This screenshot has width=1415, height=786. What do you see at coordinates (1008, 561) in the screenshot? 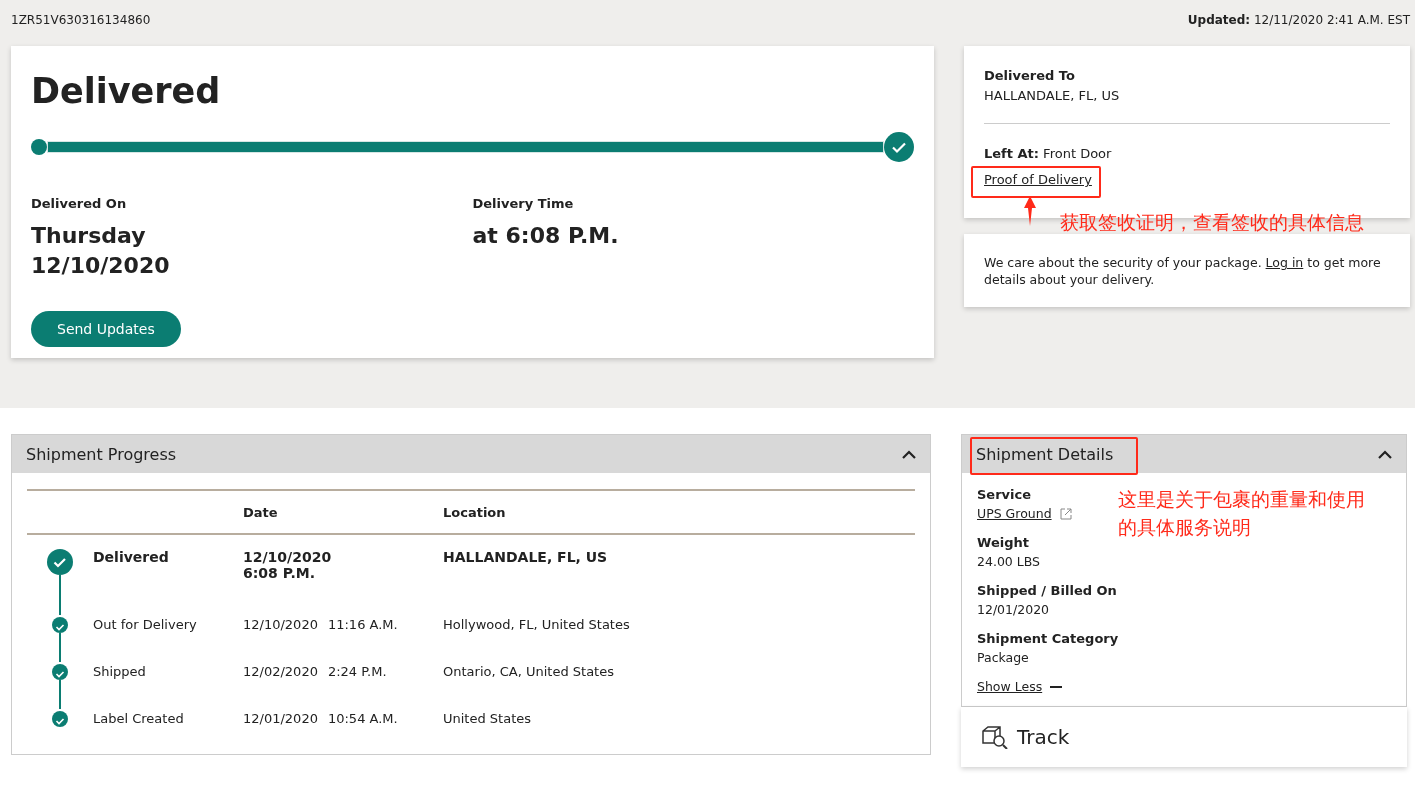
I see `detail-value: 24.00 LBS` at bounding box center [1008, 561].